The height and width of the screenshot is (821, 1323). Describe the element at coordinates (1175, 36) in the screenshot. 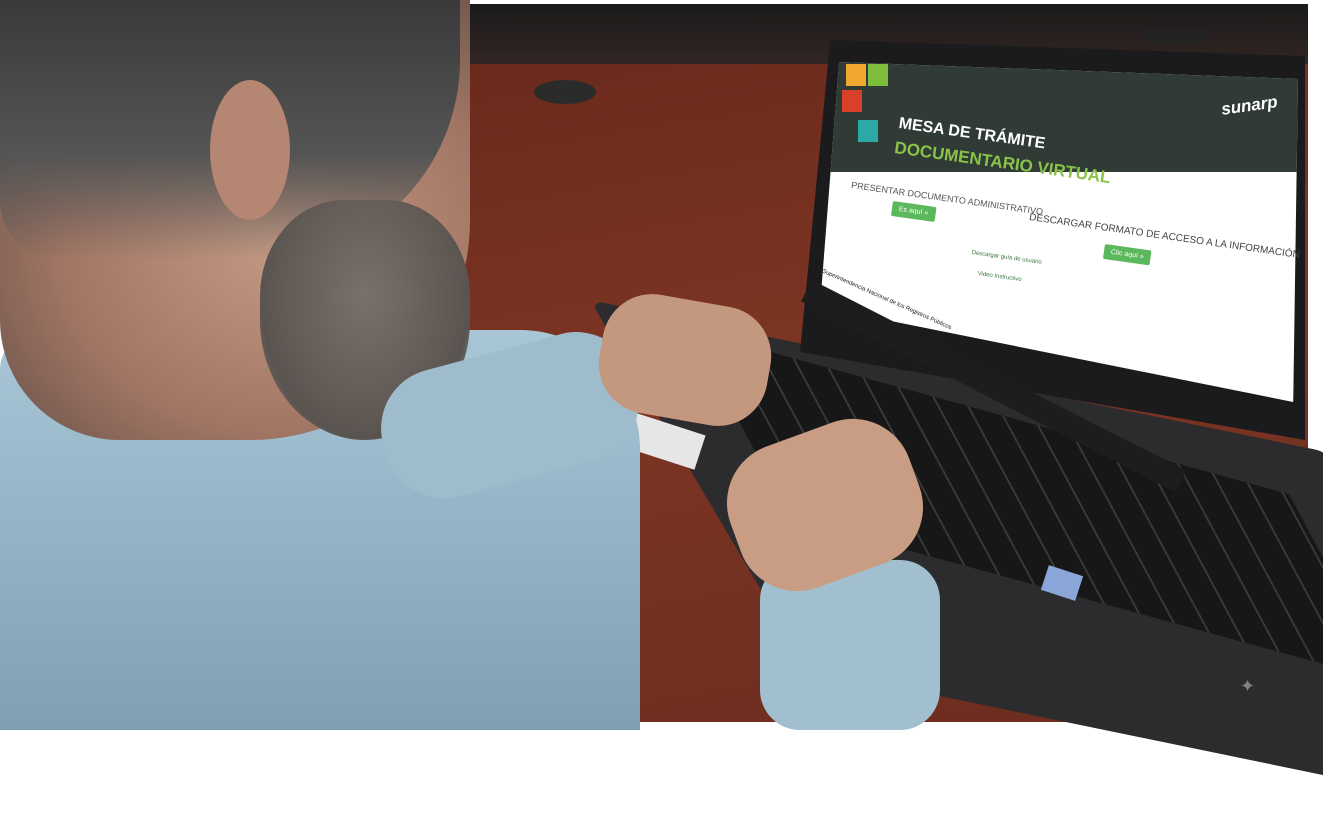

I see `remote-control` at that location.